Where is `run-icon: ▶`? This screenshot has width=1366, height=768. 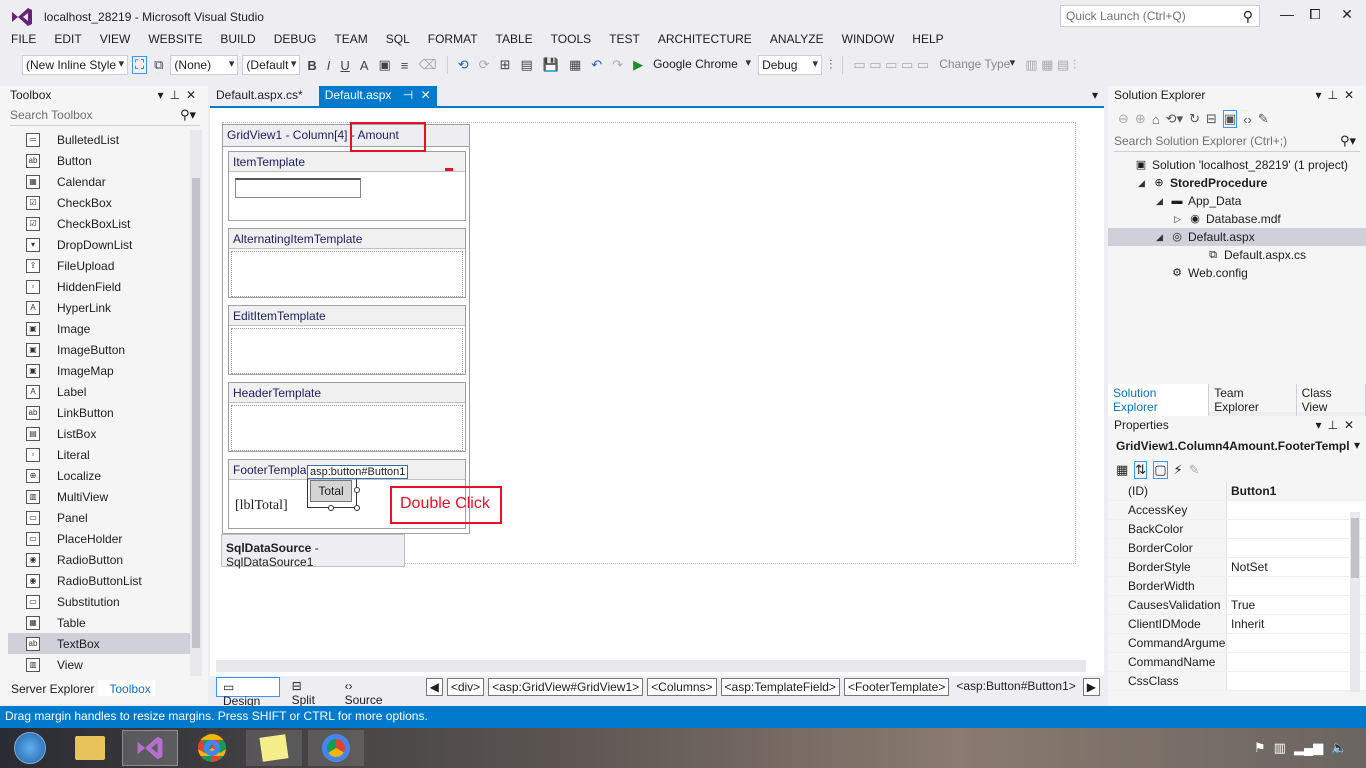 run-icon: ▶ is located at coordinates (638, 65).